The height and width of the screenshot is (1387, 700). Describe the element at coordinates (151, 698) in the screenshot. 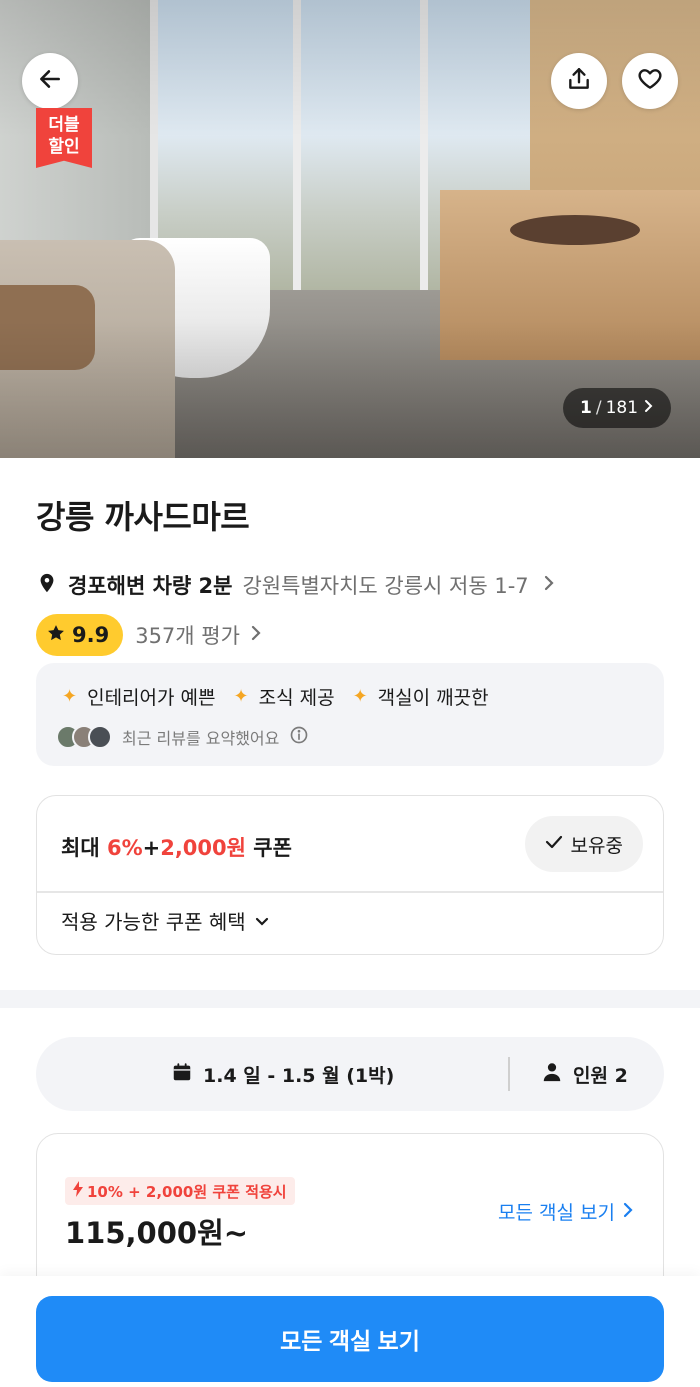

I see `review-tag: 인테리어가 예쁜` at that location.